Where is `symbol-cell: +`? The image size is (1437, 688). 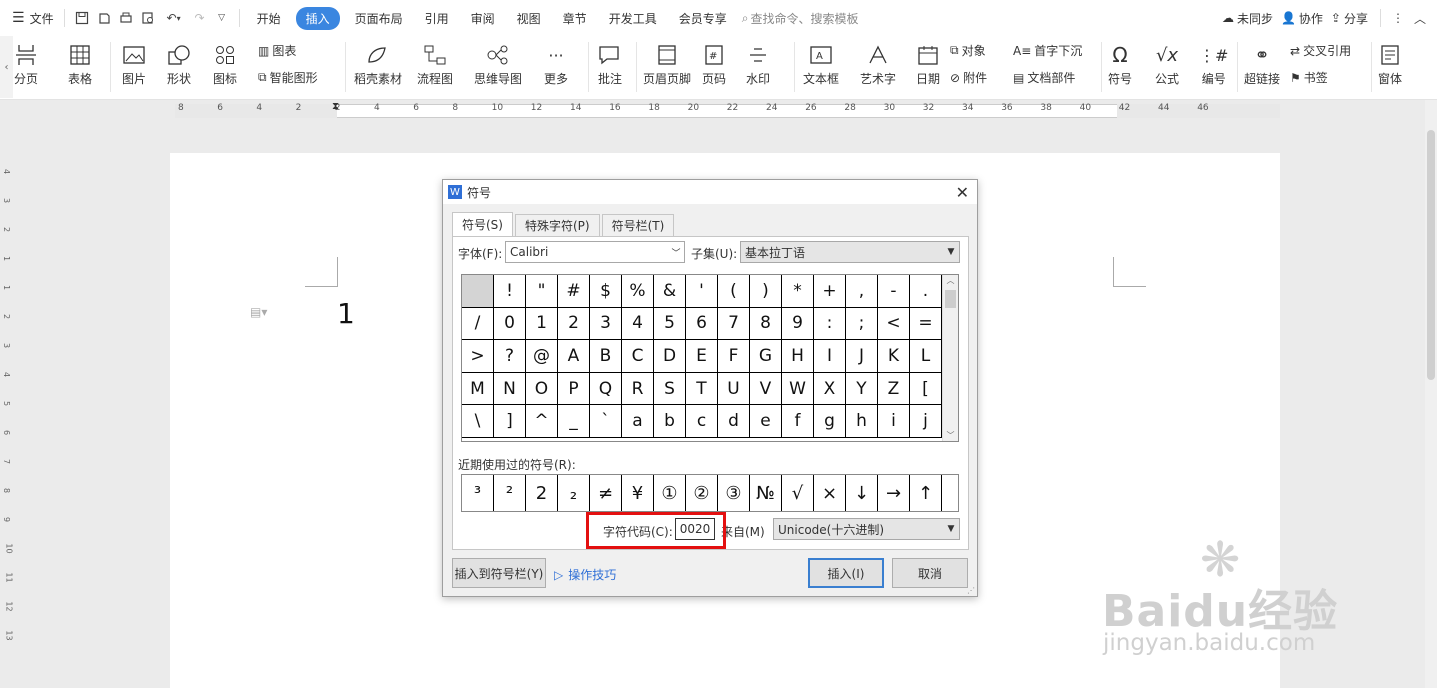
symbol-cell: + is located at coordinates (830, 291).